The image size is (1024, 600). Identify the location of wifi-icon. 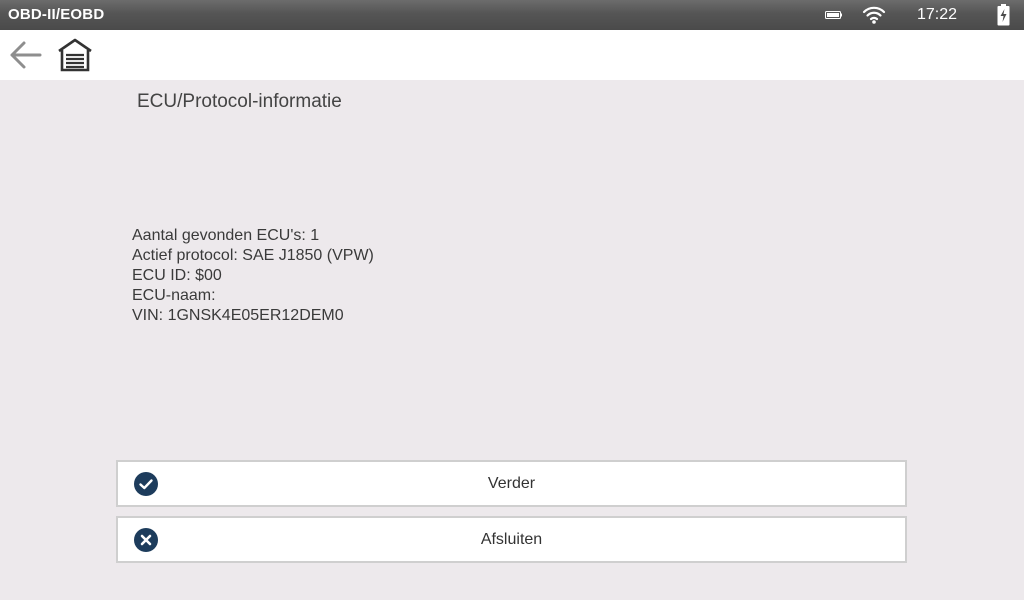
(874, 15).